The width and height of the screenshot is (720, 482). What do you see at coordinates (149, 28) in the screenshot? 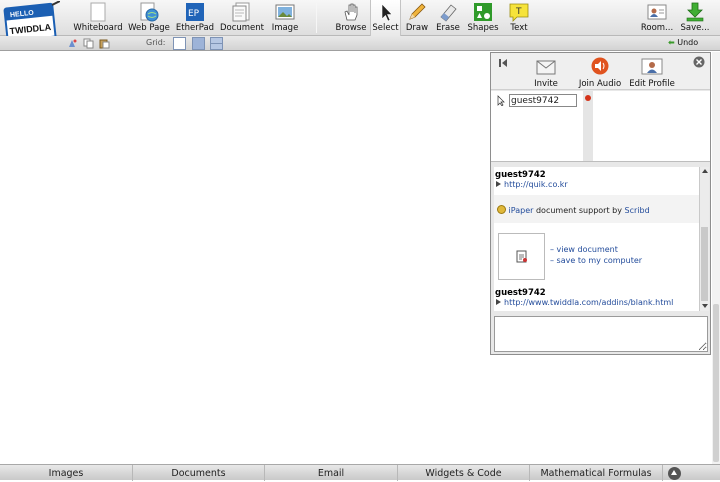
I see `web-page-label: Web Page` at bounding box center [149, 28].